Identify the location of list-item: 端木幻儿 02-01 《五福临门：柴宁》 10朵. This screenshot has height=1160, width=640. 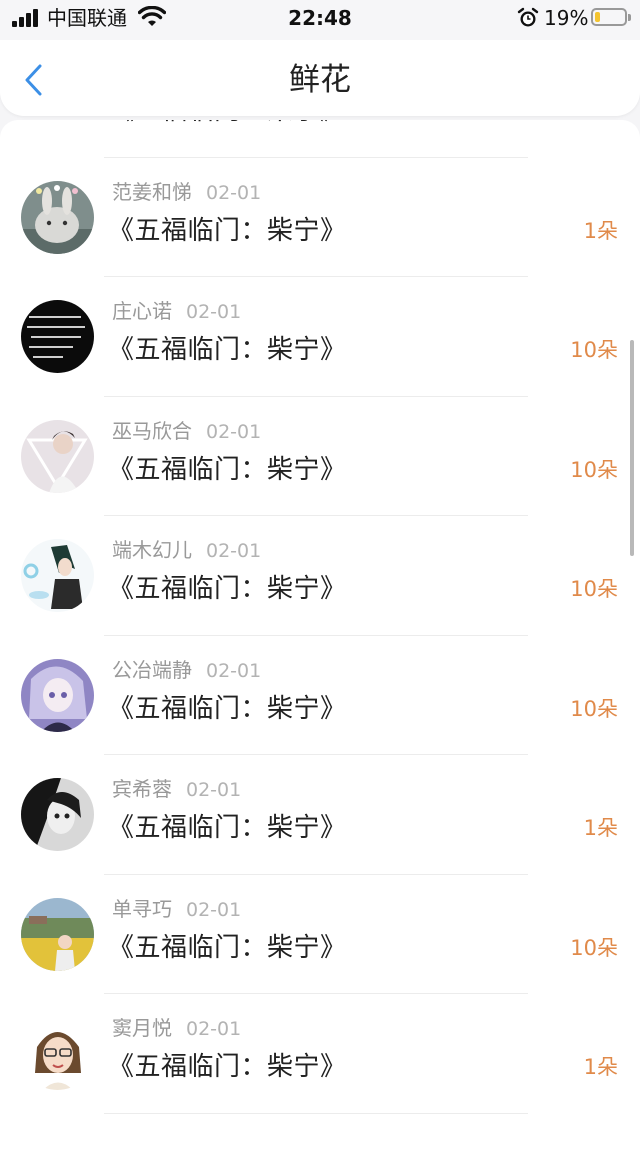
(320, 576).